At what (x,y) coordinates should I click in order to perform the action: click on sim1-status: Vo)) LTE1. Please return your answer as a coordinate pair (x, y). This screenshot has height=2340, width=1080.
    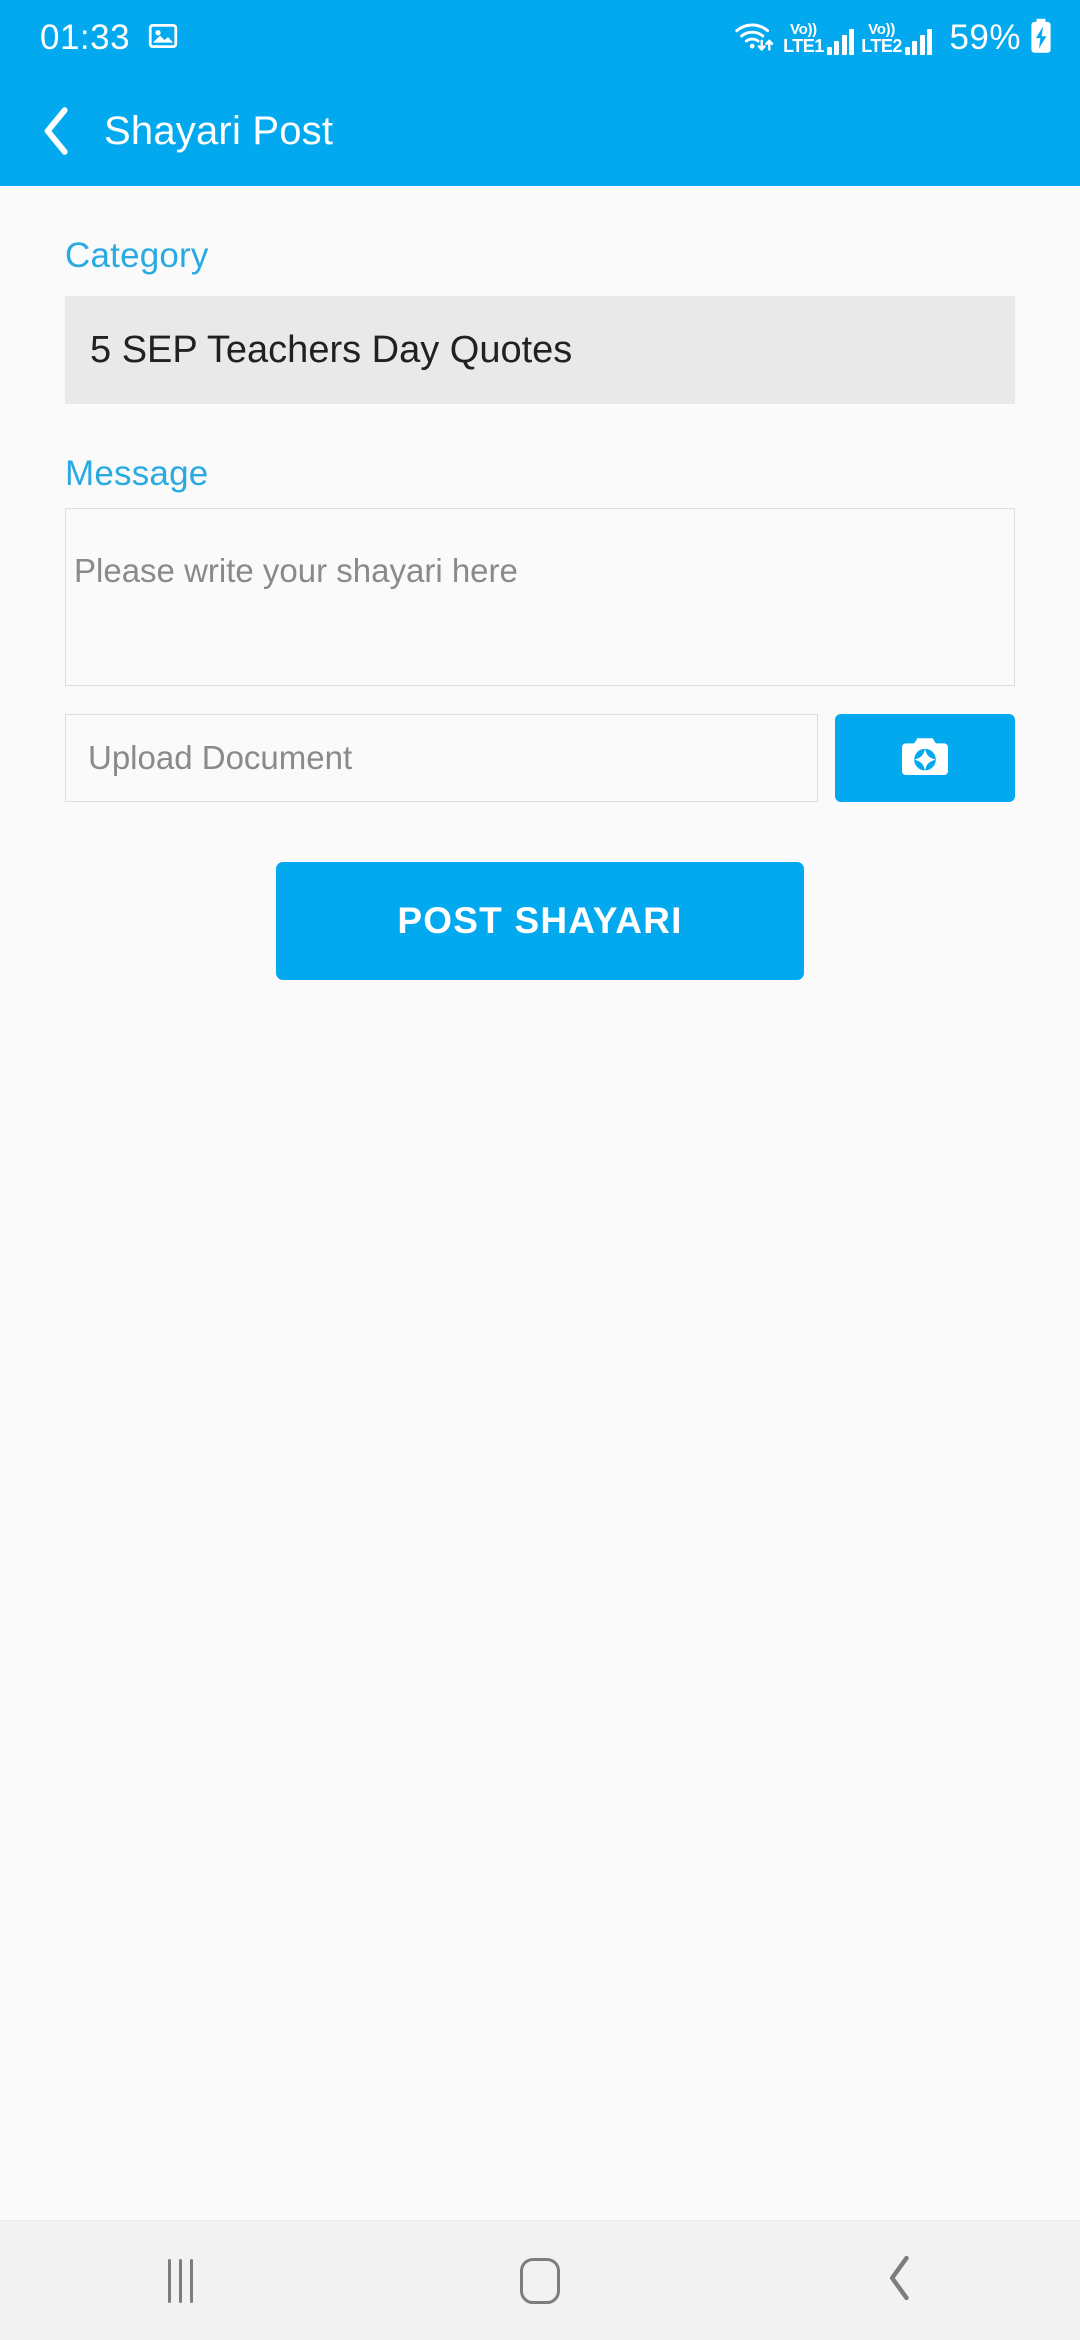
    Looking at the image, I should click on (819, 38).